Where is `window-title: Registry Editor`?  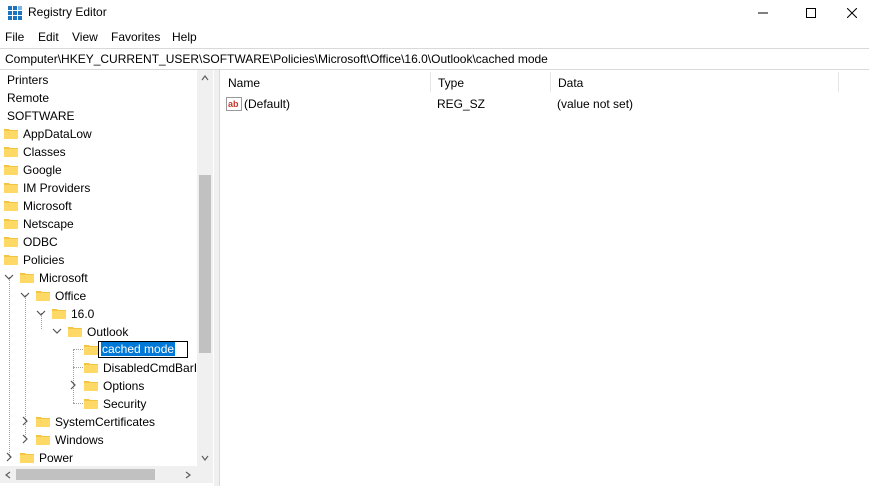
window-title: Registry Editor is located at coordinates (67, 12).